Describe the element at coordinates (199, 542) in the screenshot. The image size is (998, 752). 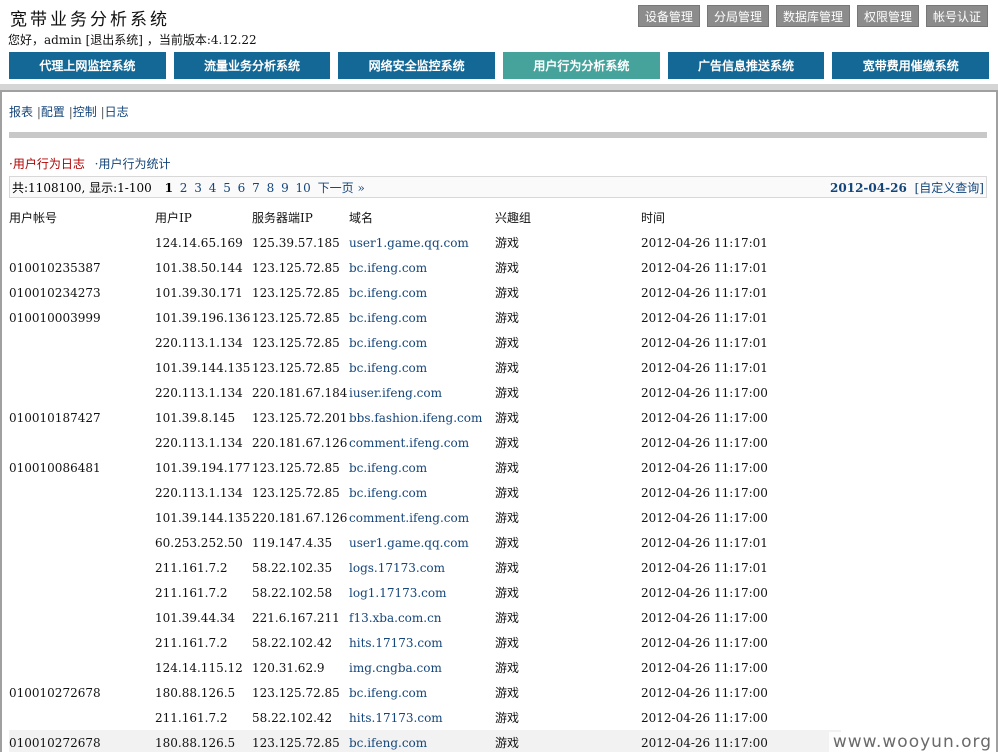
I see `cell-user-ip: 60.253.252.50` at that location.